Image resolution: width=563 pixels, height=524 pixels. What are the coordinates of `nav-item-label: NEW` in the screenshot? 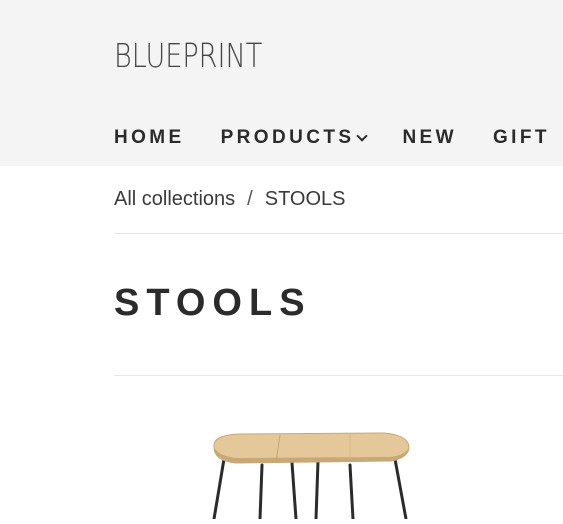 It's located at (429, 137).